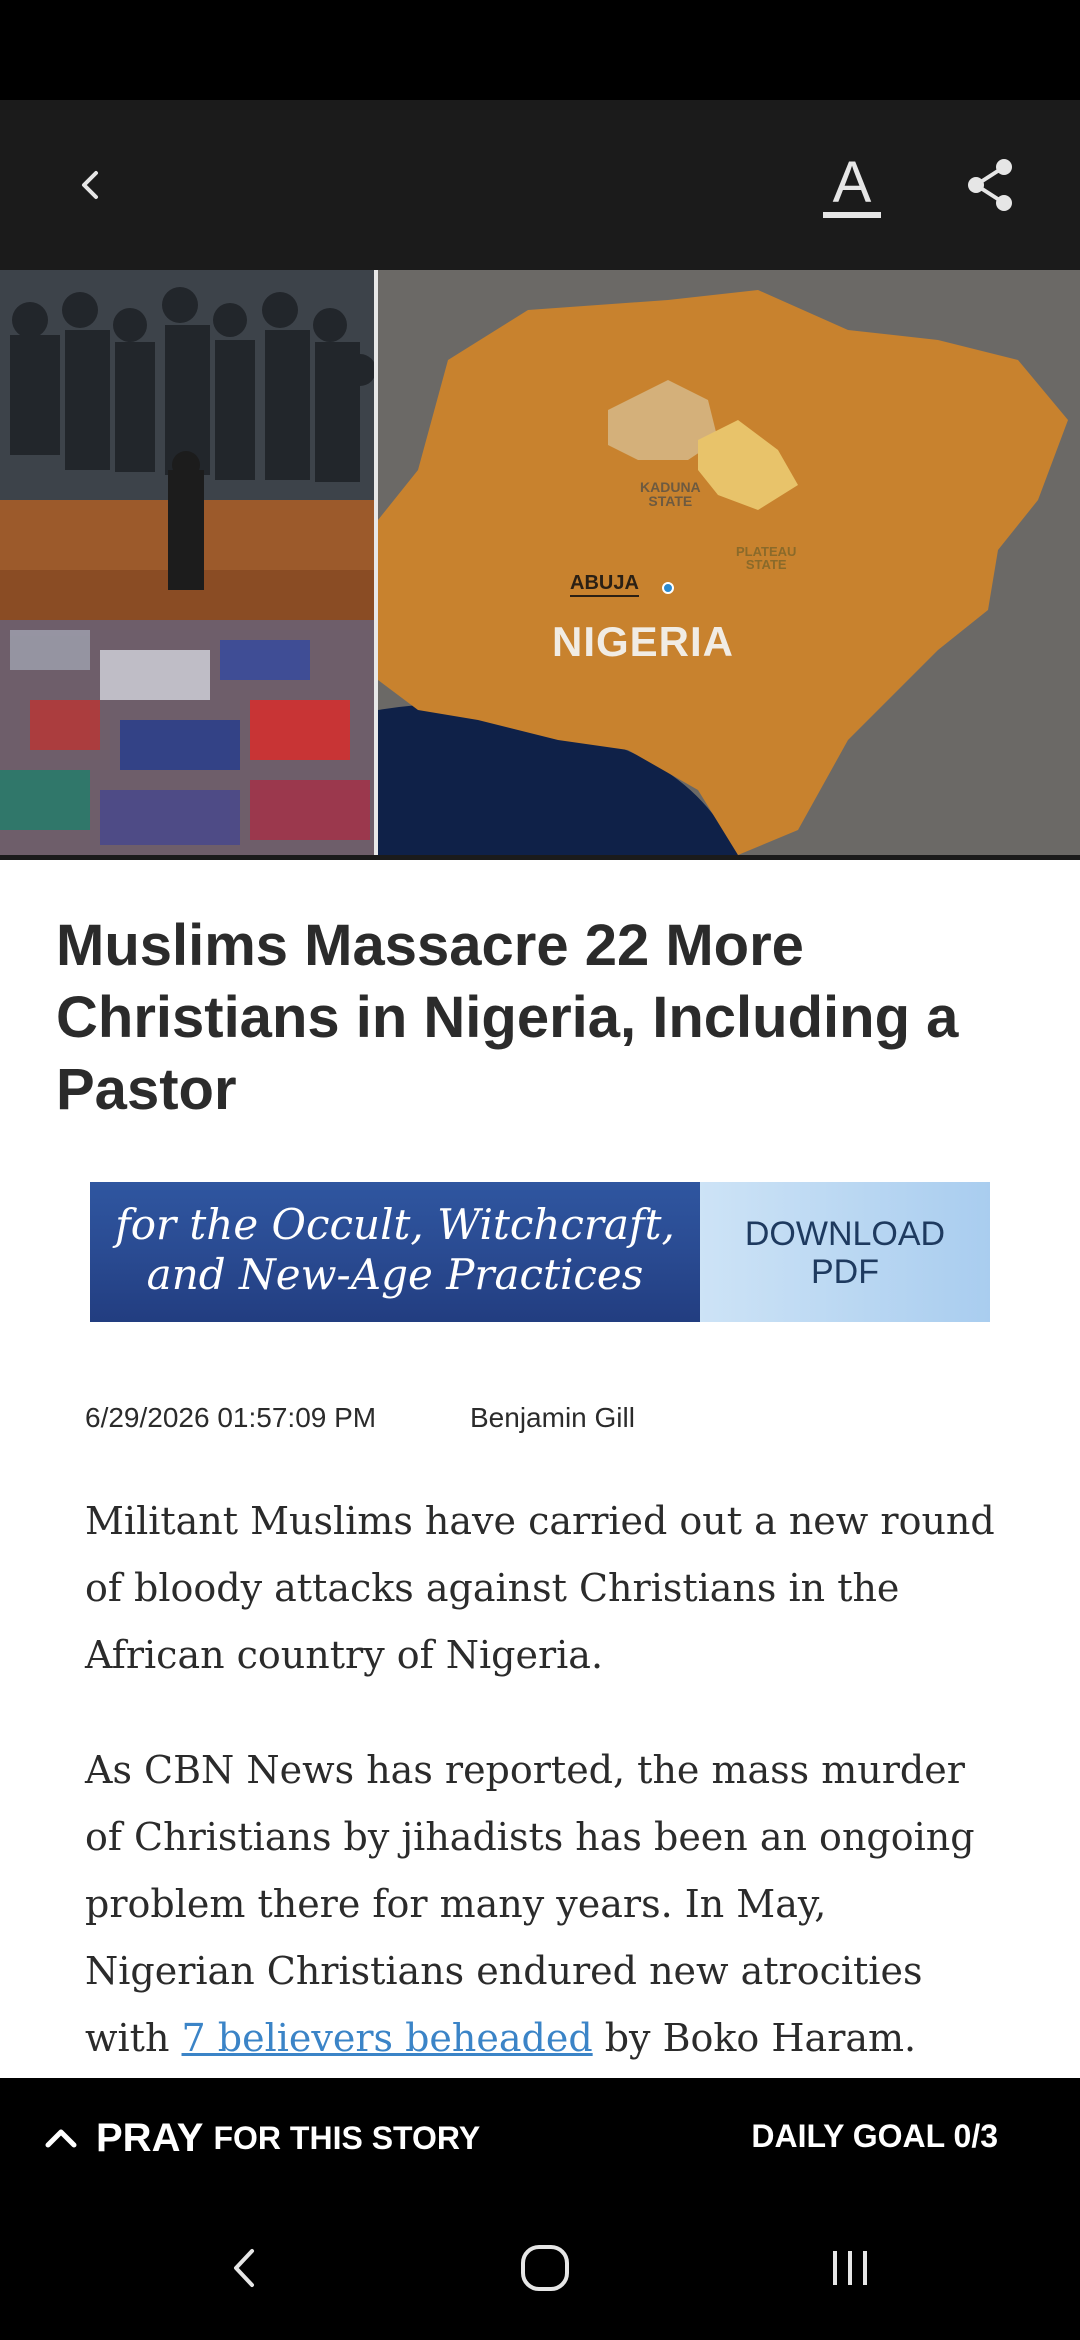 The width and height of the screenshot is (1080, 2340). I want to click on ad-cta-line-2: PDF, so click(845, 1272).